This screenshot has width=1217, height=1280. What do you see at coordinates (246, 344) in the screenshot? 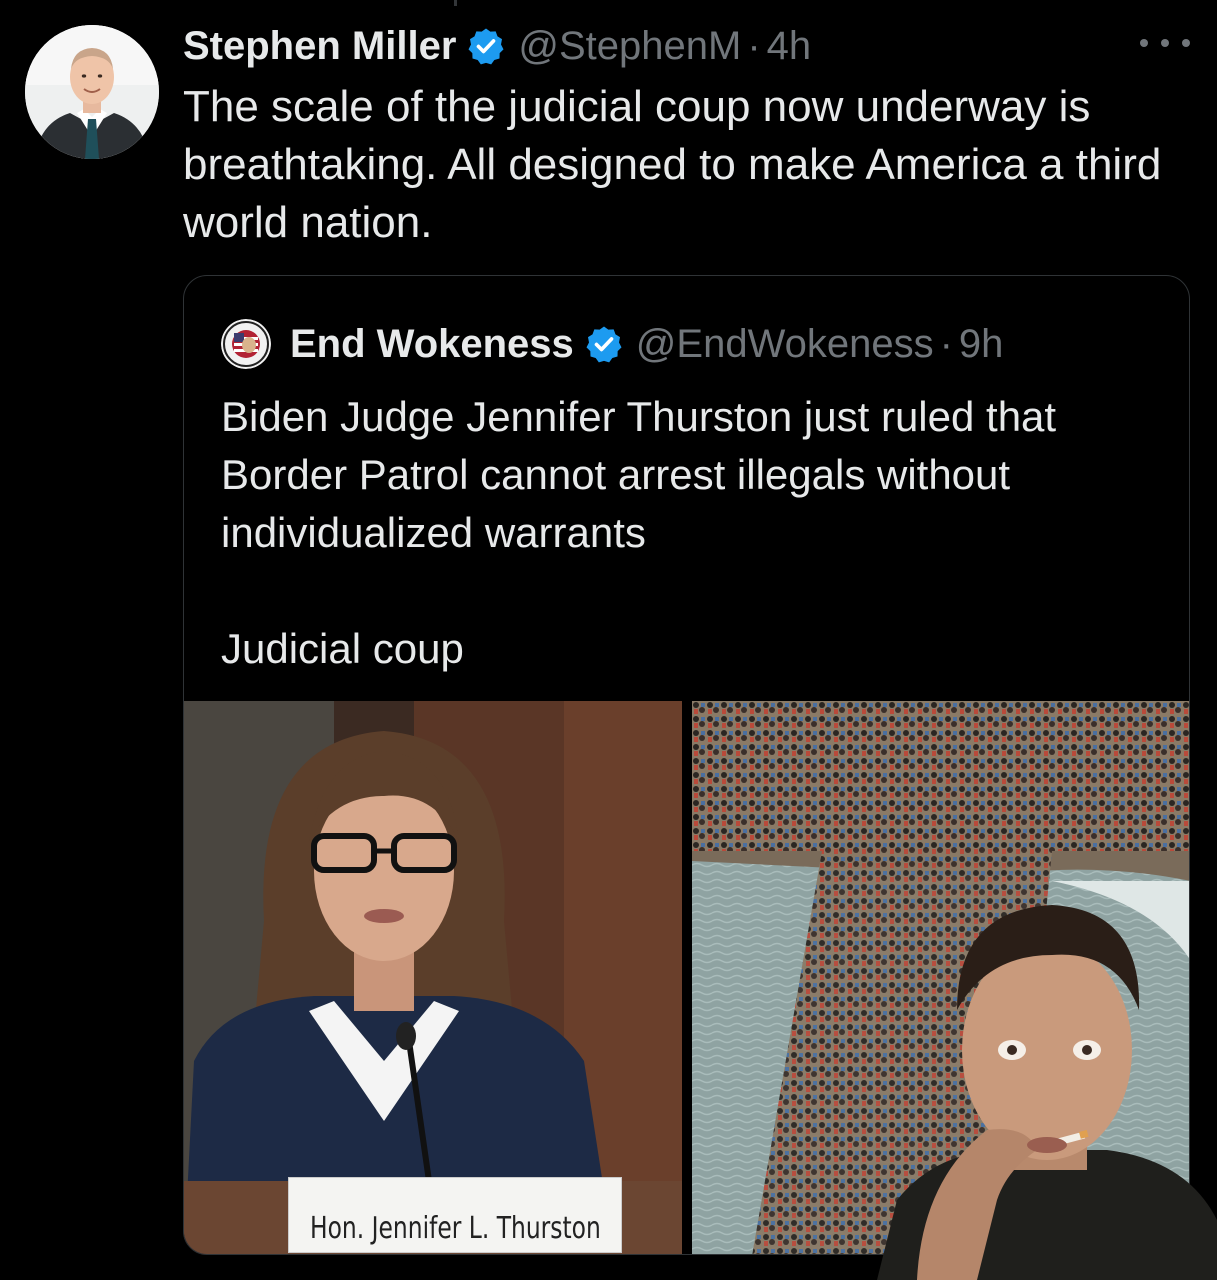
I see `quoted-author-avatar` at bounding box center [246, 344].